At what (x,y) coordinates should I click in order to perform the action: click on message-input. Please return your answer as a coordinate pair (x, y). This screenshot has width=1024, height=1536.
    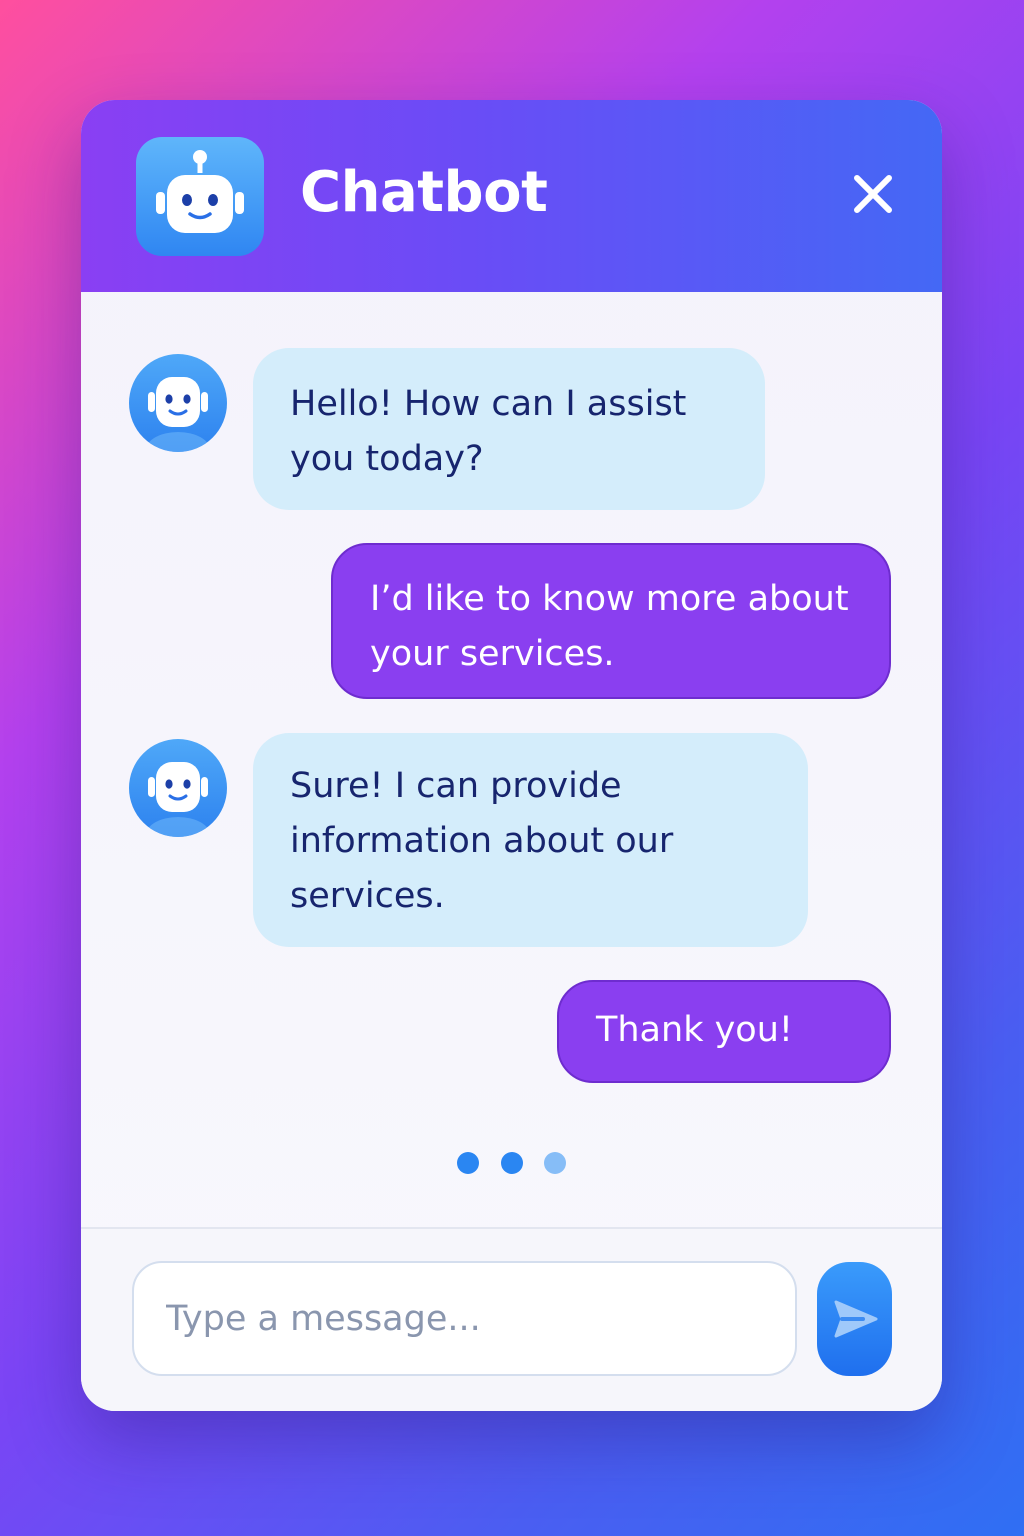
    Looking at the image, I should click on (464, 1318).